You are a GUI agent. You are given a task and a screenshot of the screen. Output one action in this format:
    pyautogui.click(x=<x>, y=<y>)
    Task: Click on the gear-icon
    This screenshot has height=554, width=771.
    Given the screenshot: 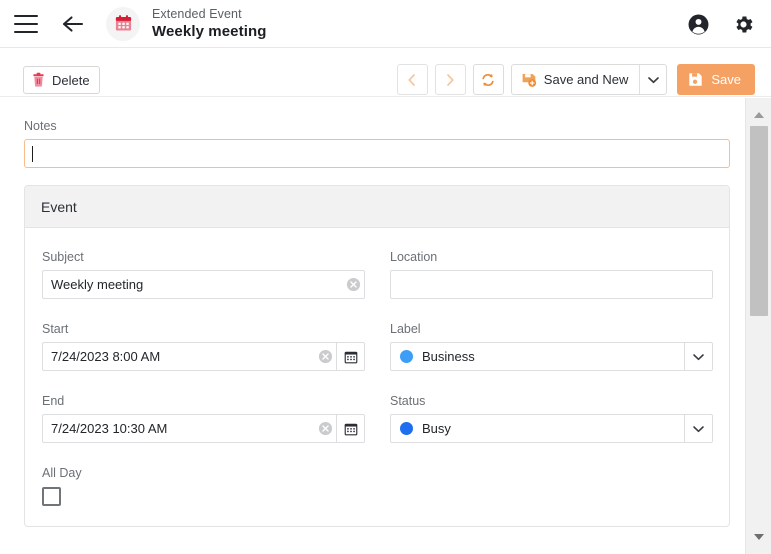 What is the action you would take?
    pyautogui.click(x=743, y=24)
    